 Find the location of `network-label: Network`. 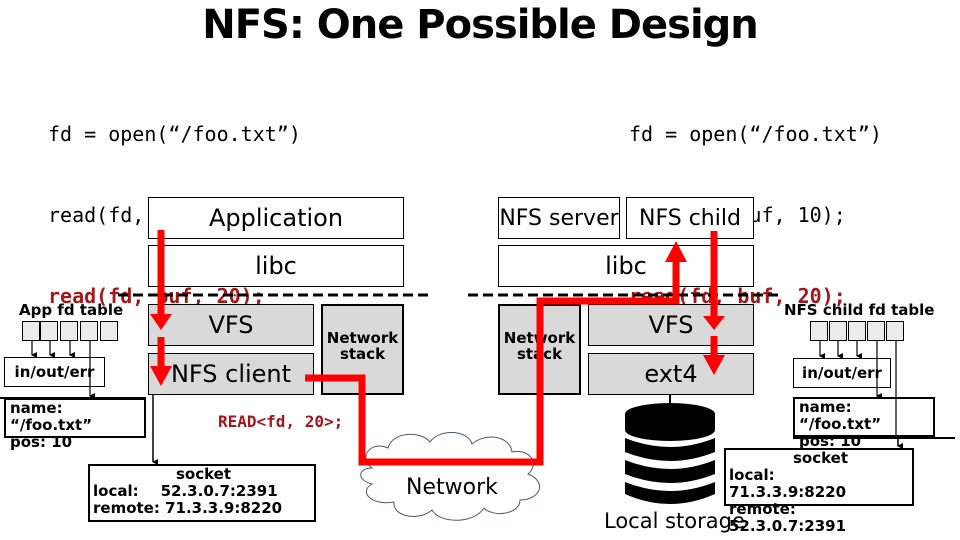

network-label: Network is located at coordinates (452, 487).